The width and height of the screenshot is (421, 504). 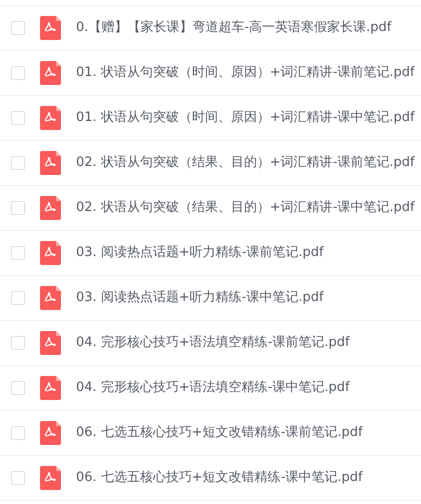 What do you see at coordinates (245, 73) in the screenshot?
I see `file-name: 01. 状语从句突破（时间、原因）+词汇精讲-课前笔记.pdf` at bounding box center [245, 73].